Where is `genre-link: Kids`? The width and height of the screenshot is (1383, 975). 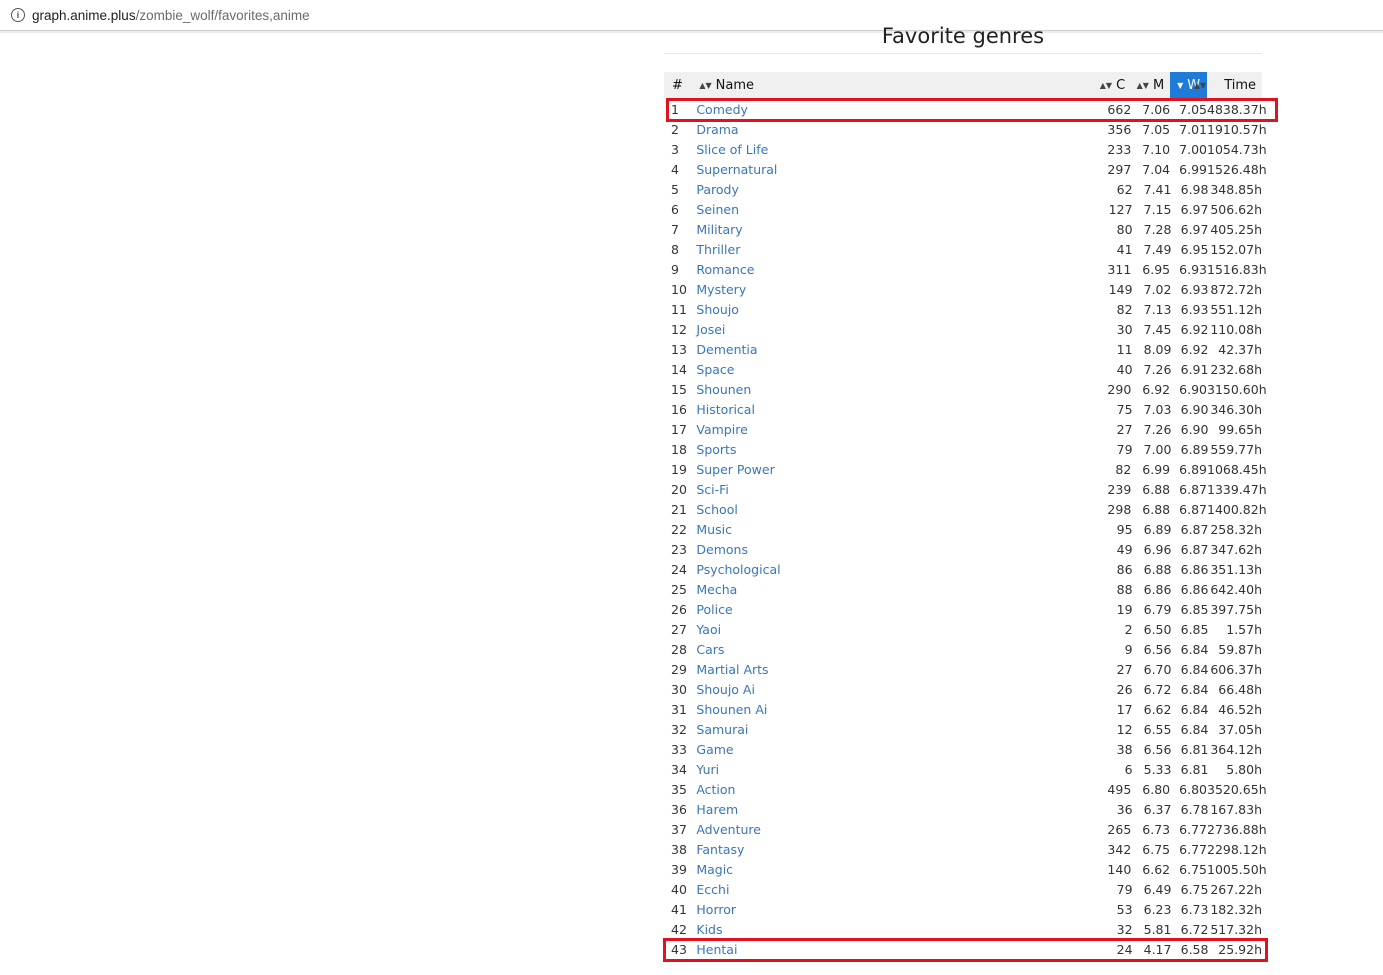 genre-link: Kids is located at coordinates (709, 929).